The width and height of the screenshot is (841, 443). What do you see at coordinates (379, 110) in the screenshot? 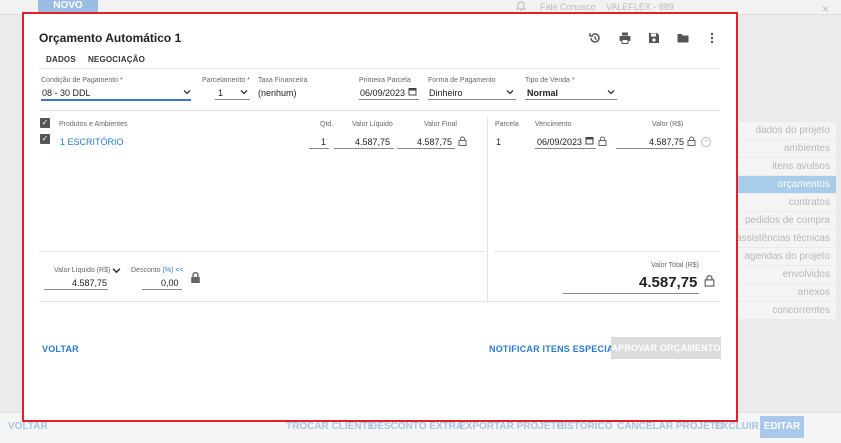
I see `fields-divider` at bounding box center [379, 110].